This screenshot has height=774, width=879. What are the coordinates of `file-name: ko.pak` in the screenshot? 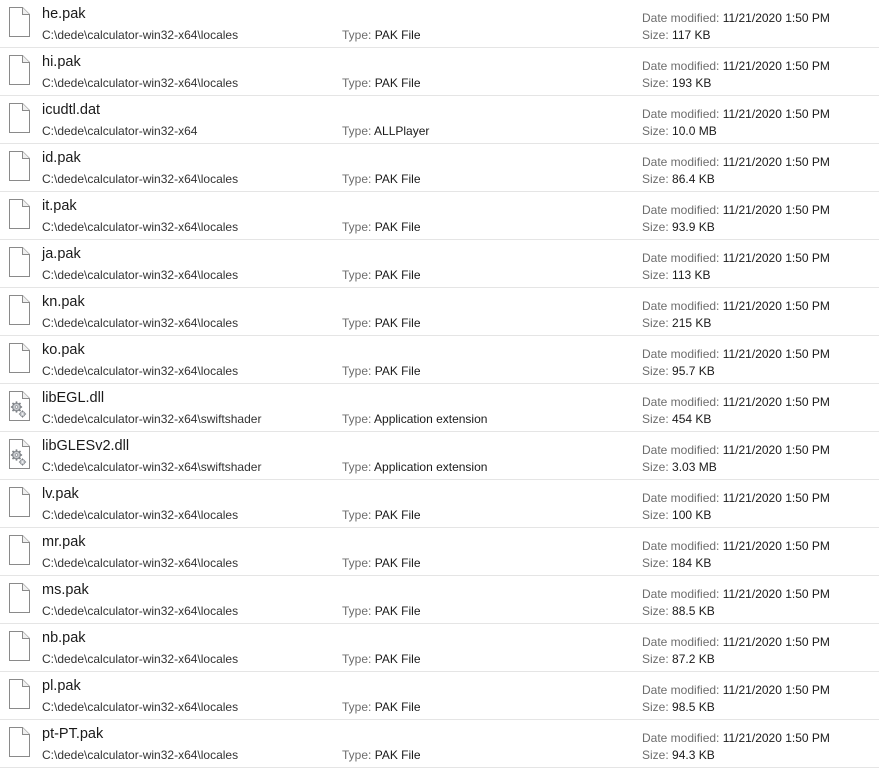 It's located at (63, 350).